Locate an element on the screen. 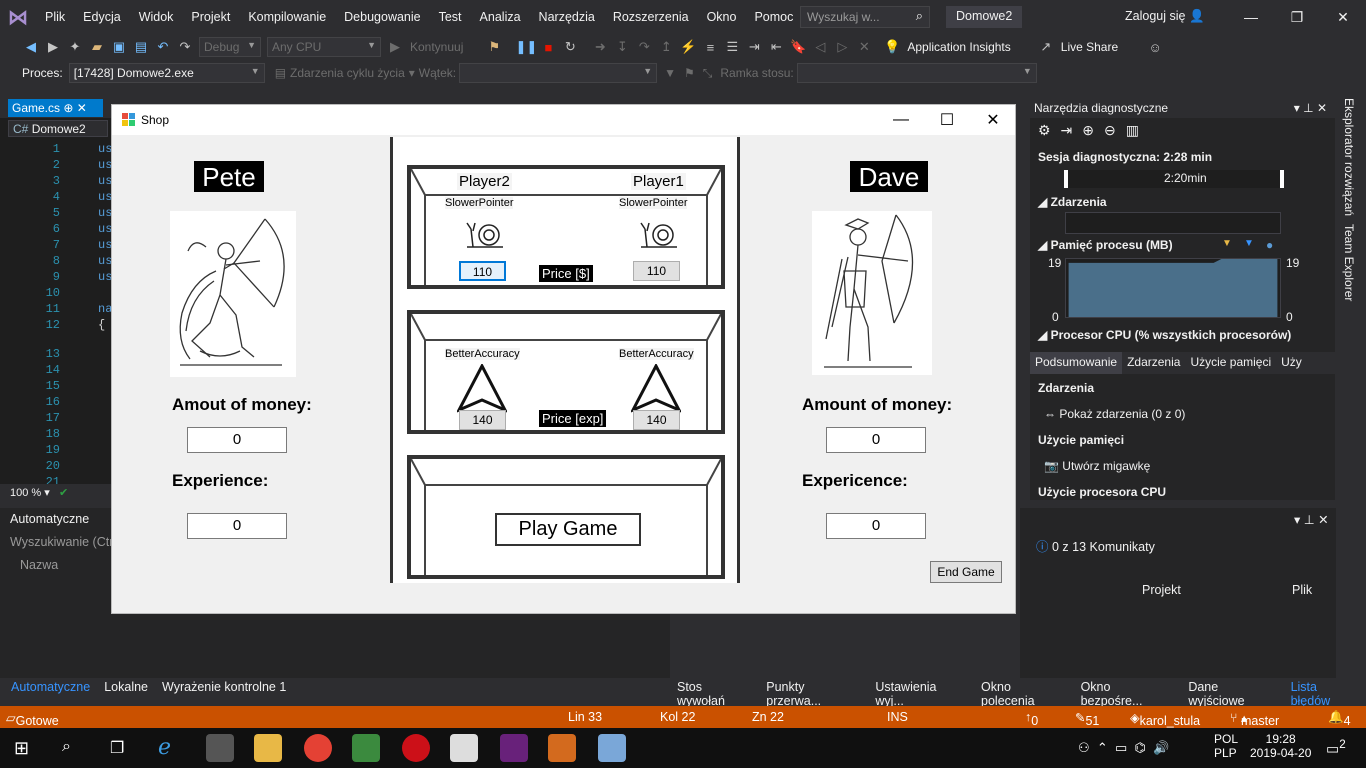 The image size is (1366, 768). stack-frame-select: ▼ is located at coordinates (916, 73).